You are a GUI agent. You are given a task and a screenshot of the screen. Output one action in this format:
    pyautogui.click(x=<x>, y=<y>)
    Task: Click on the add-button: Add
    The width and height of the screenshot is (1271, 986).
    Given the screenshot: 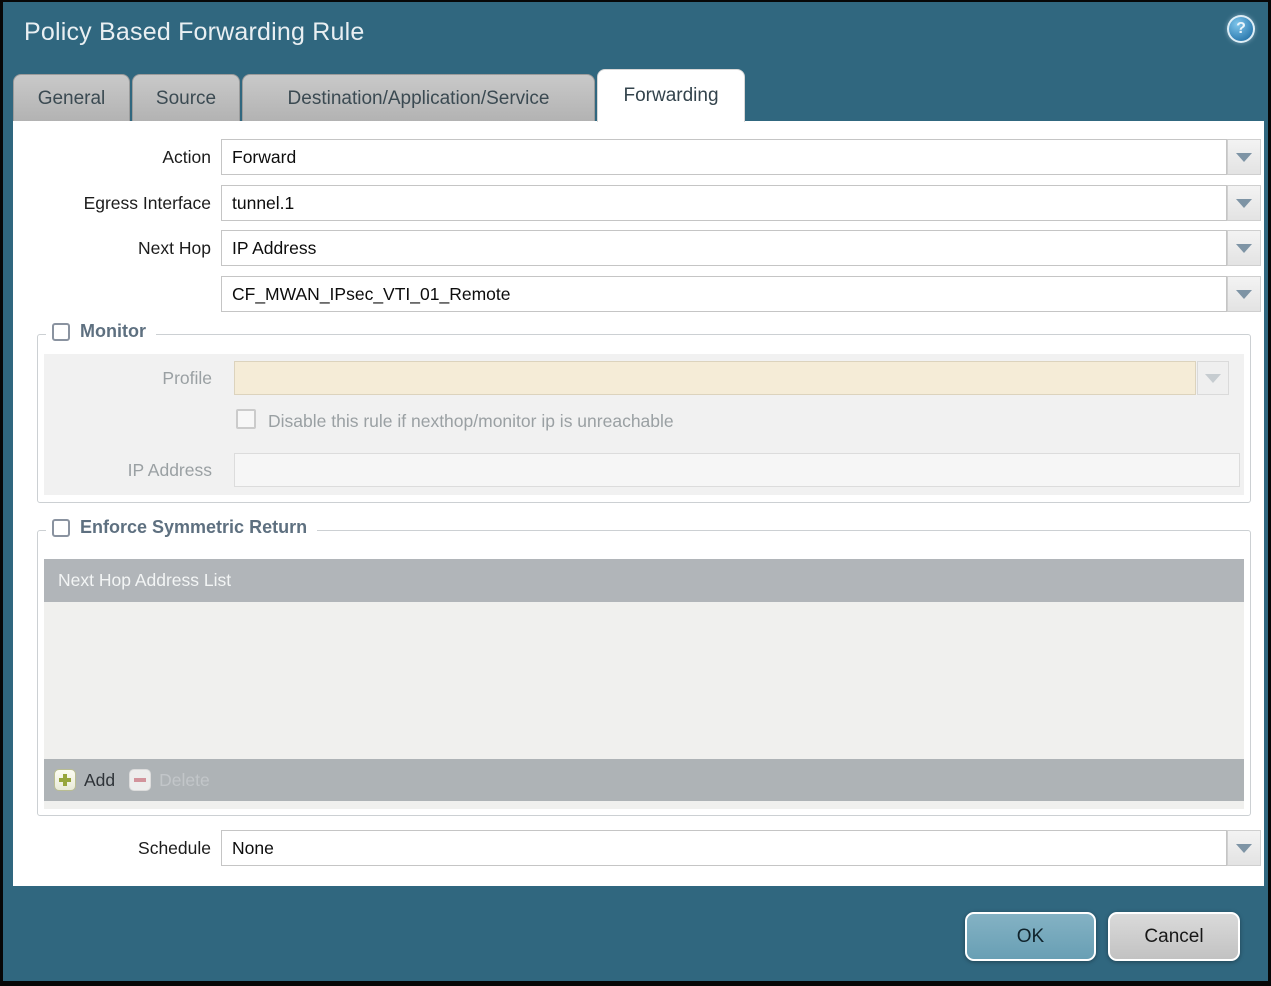 What is the action you would take?
    pyautogui.click(x=84, y=780)
    